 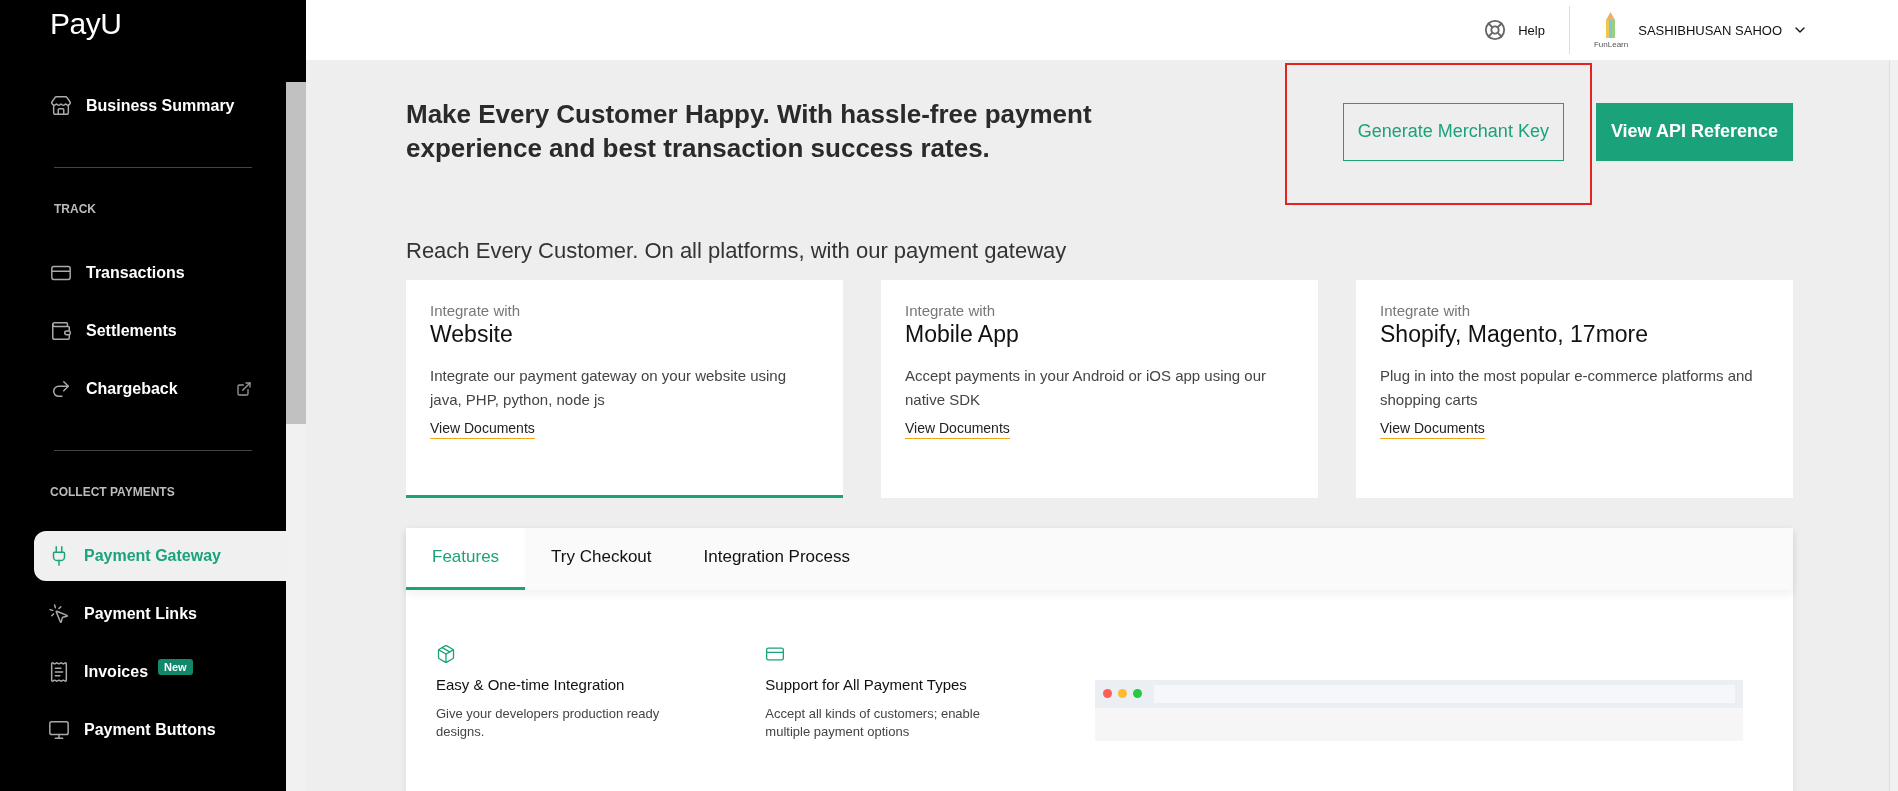 I want to click on package-icon, so click(x=446, y=653).